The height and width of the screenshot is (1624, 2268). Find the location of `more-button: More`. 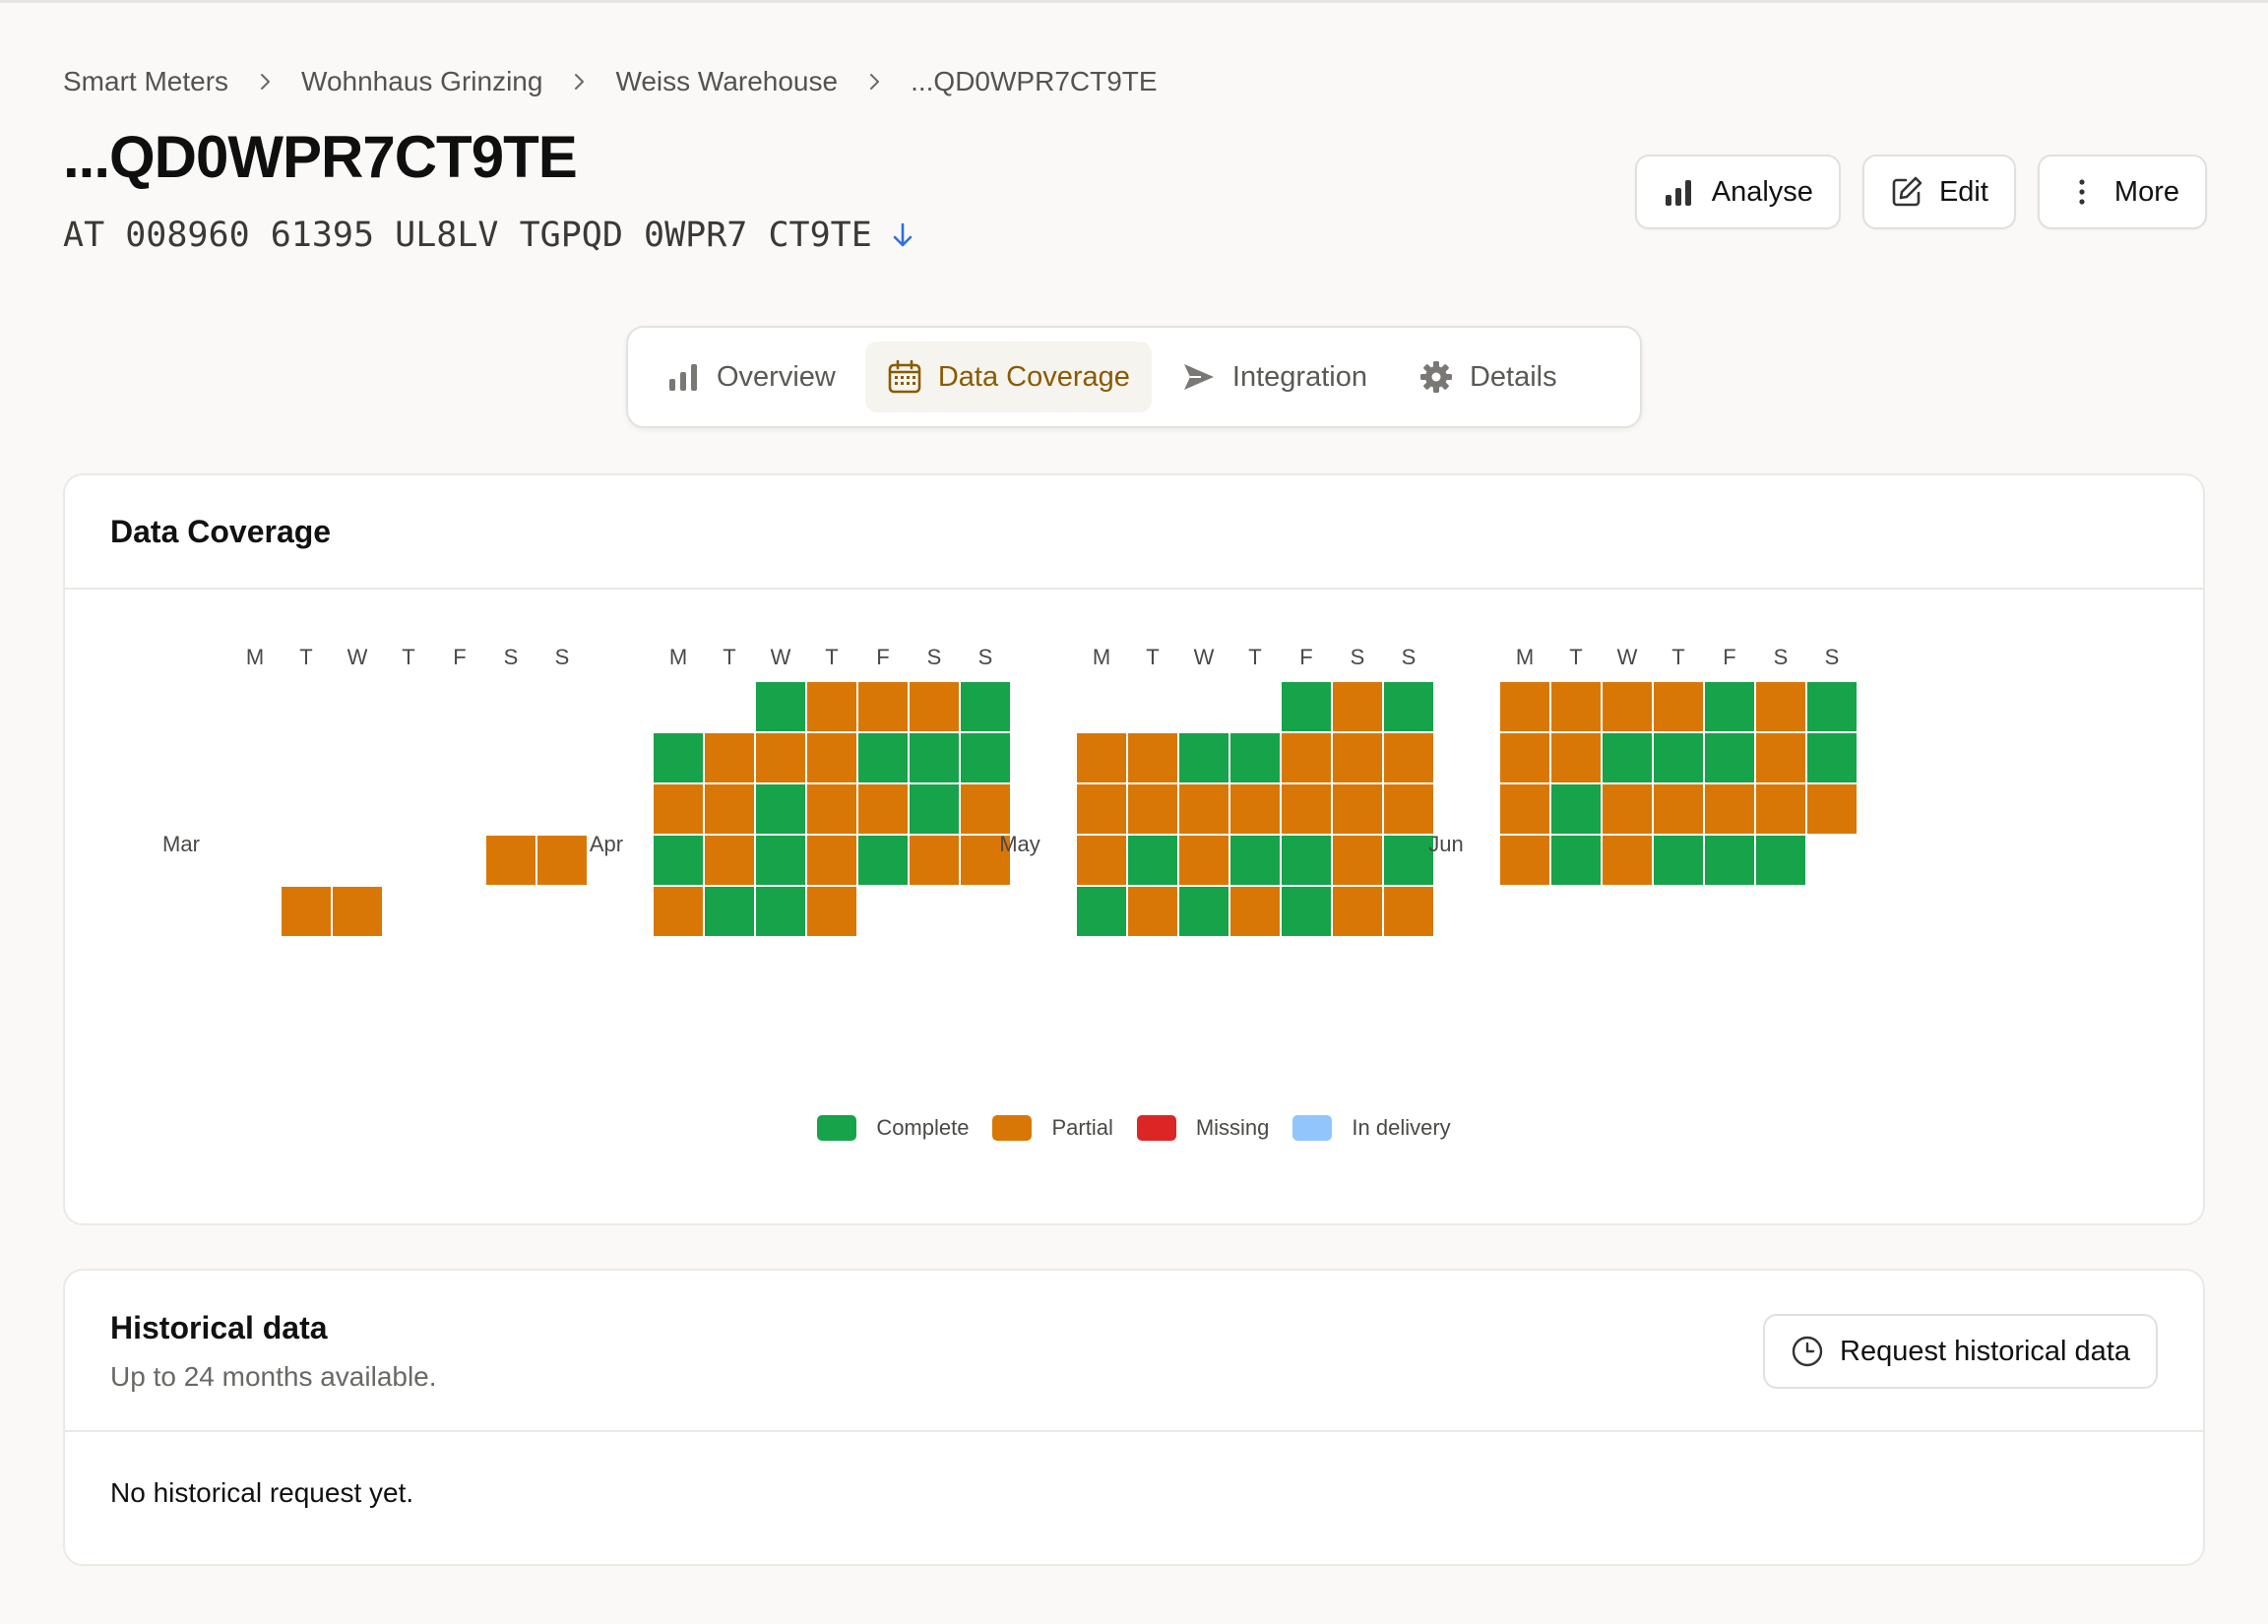

more-button: More is located at coordinates (2122, 192).